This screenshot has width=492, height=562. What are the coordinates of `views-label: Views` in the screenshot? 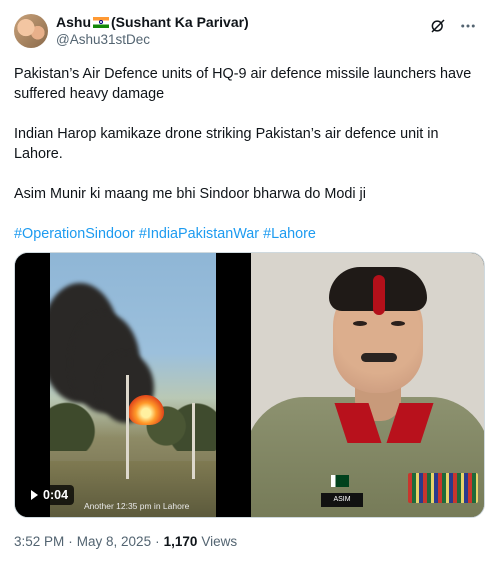 It's located at (219, 541).